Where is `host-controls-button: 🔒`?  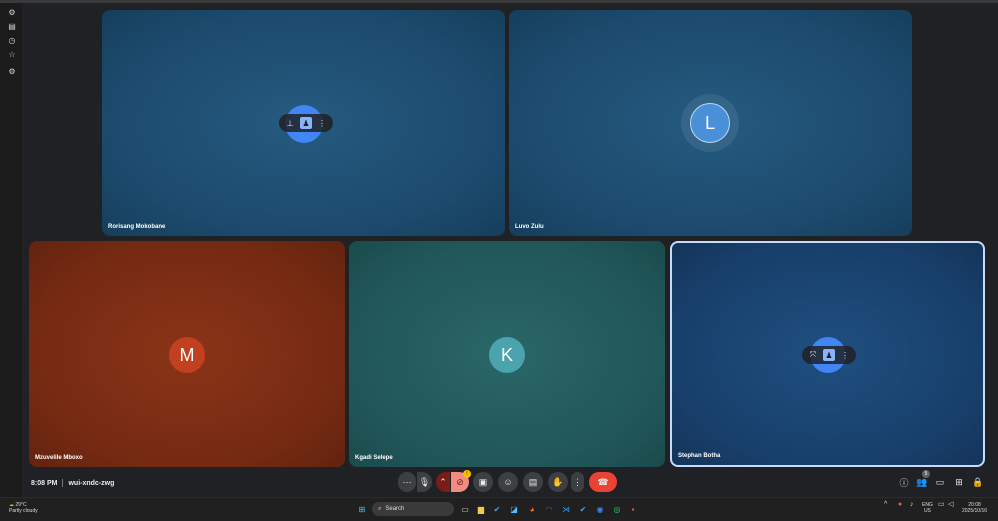
host-controls-button: 🔒 is located at coordinates (978, 482).